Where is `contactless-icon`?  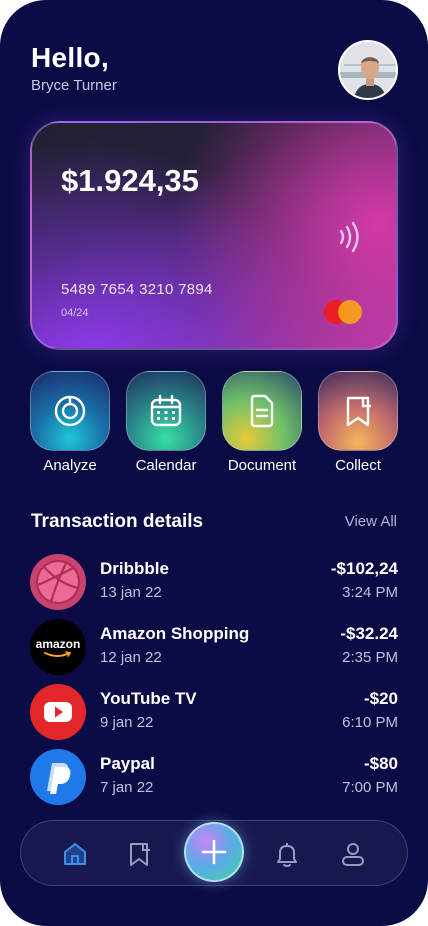
contactless-icon is located at coordinates (349, 237).